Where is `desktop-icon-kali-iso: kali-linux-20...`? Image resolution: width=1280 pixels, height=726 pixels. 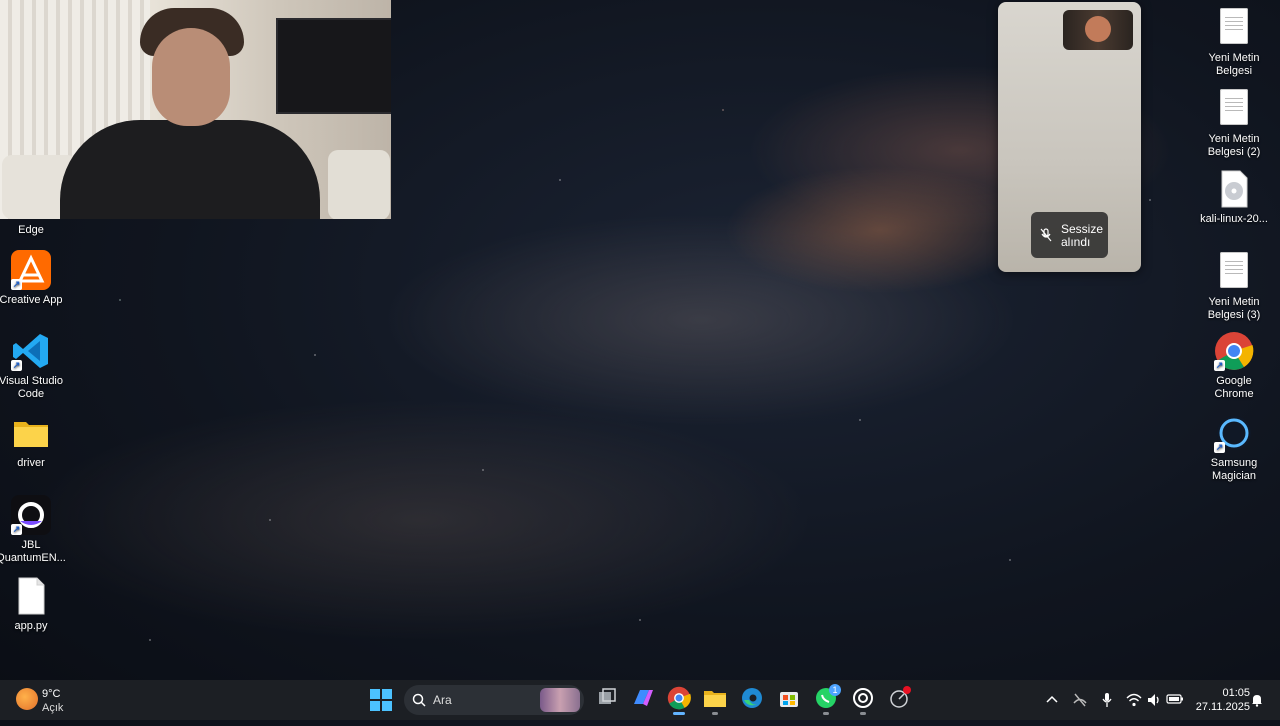
desktop-icon-kali-iso: kali-linux-20... is located at coordinates (1234, 197).